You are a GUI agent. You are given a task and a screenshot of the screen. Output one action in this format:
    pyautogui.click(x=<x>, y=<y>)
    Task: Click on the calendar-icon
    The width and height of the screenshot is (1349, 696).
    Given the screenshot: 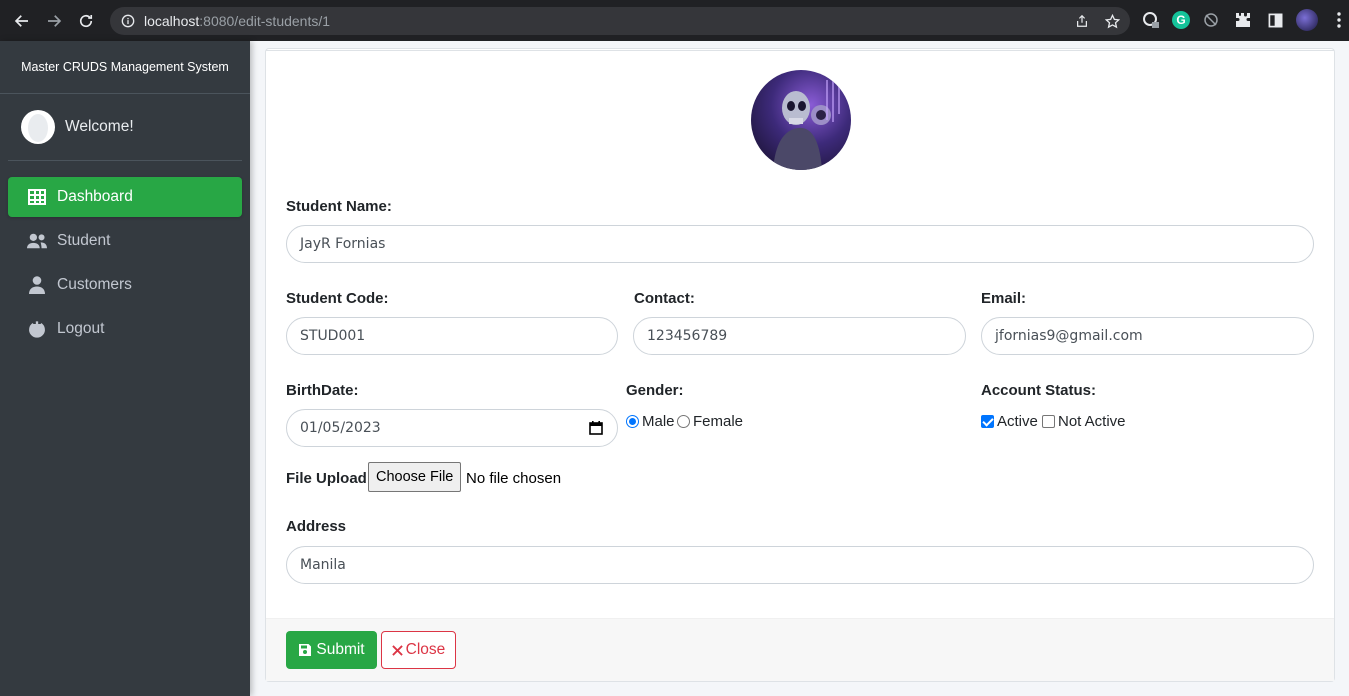 What is the action you would take?
    pyautogui.click(x=596, y=428)
    